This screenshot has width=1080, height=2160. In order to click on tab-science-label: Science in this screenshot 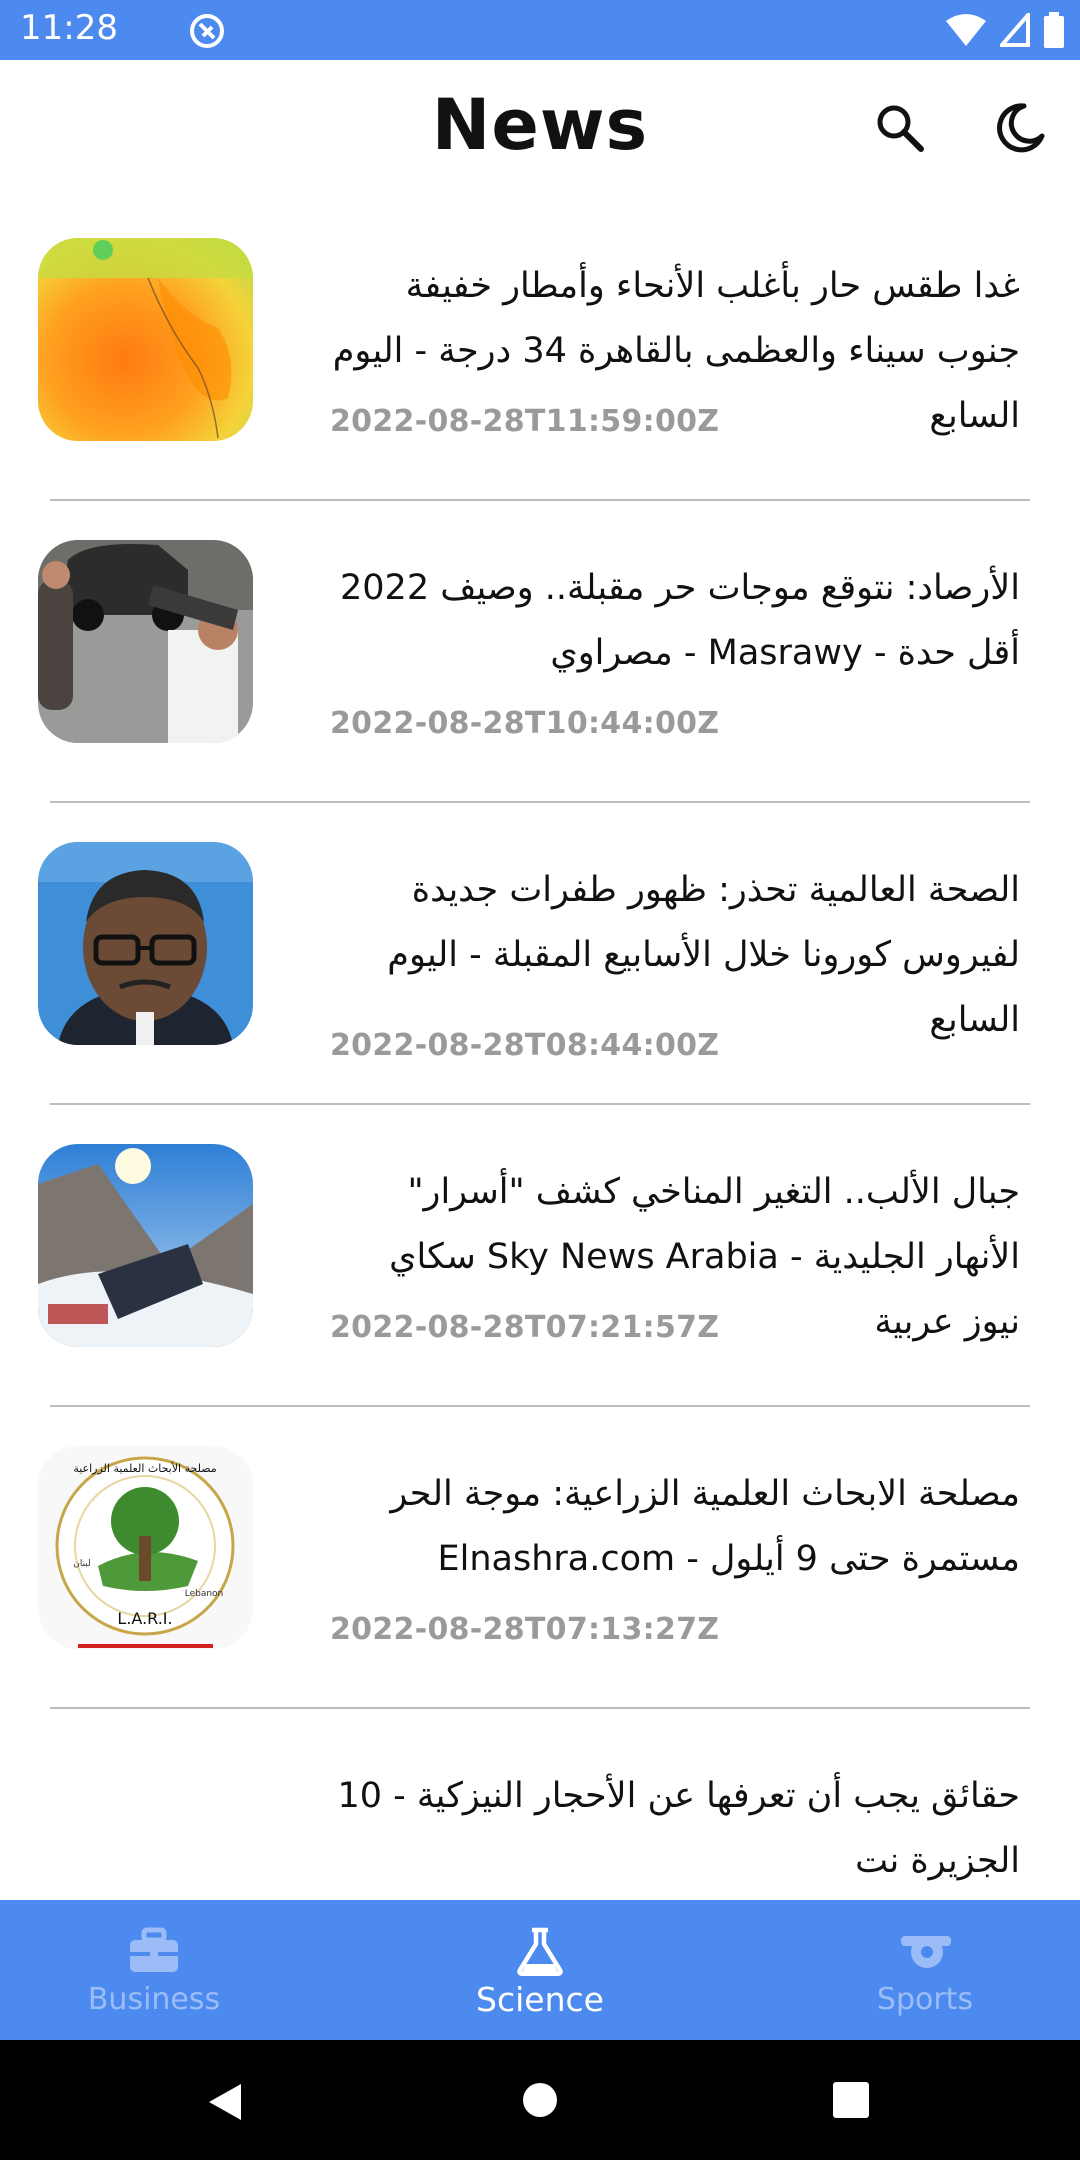, I will do `click(540, 1999)`.